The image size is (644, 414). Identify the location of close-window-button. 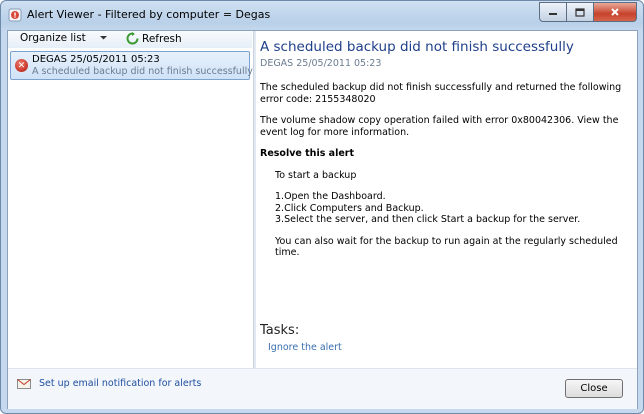
(615, 12).